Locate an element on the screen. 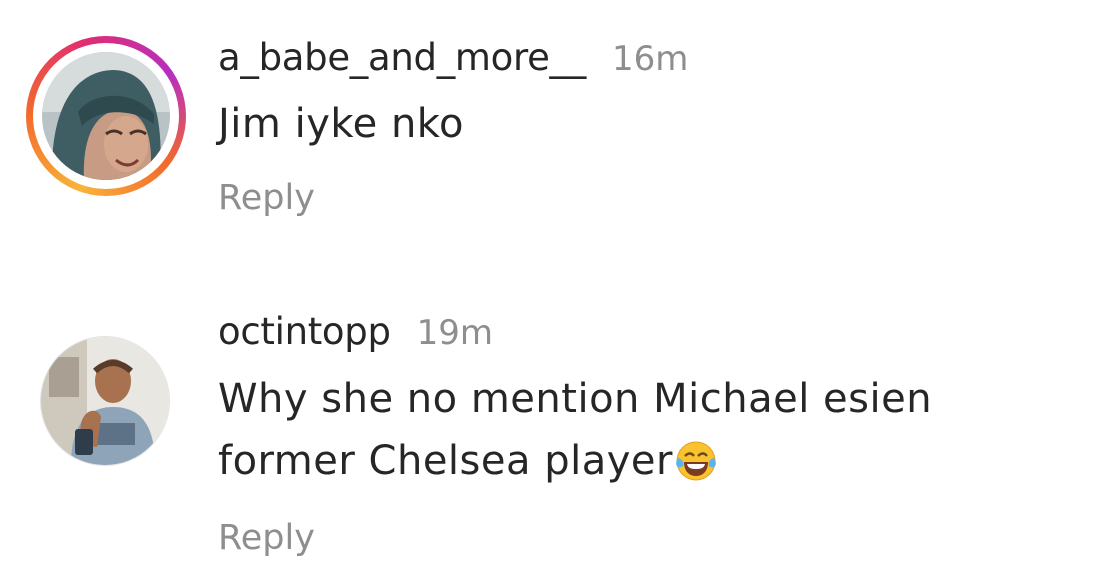  timestamp: 16m is located at coordinates (650, 59).